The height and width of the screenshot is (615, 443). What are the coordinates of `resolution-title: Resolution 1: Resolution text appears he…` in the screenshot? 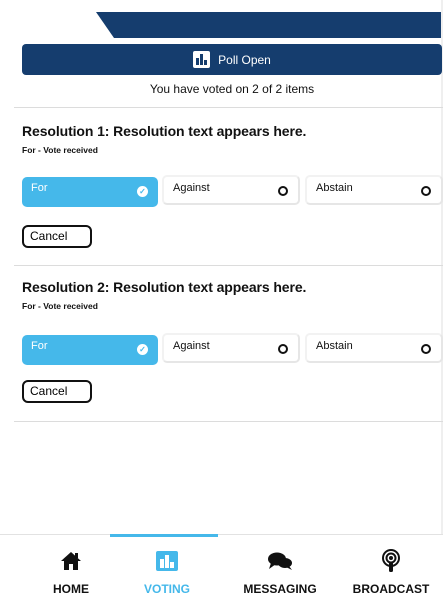 It's located at (164, 131).